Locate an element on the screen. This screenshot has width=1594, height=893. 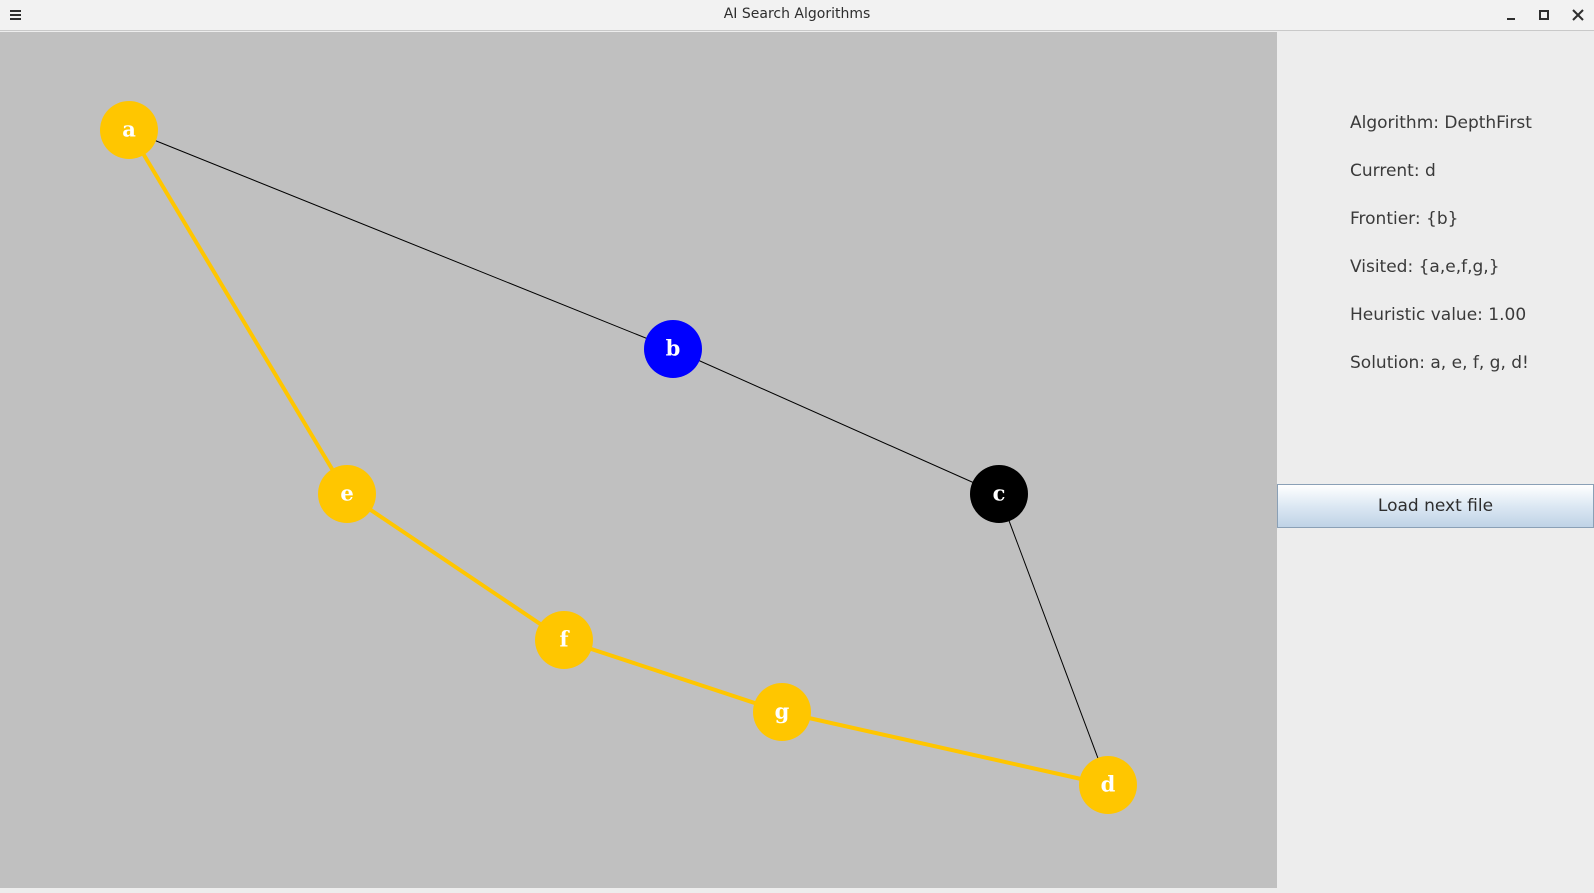
node-g: g is located at coordinates (782, 712).